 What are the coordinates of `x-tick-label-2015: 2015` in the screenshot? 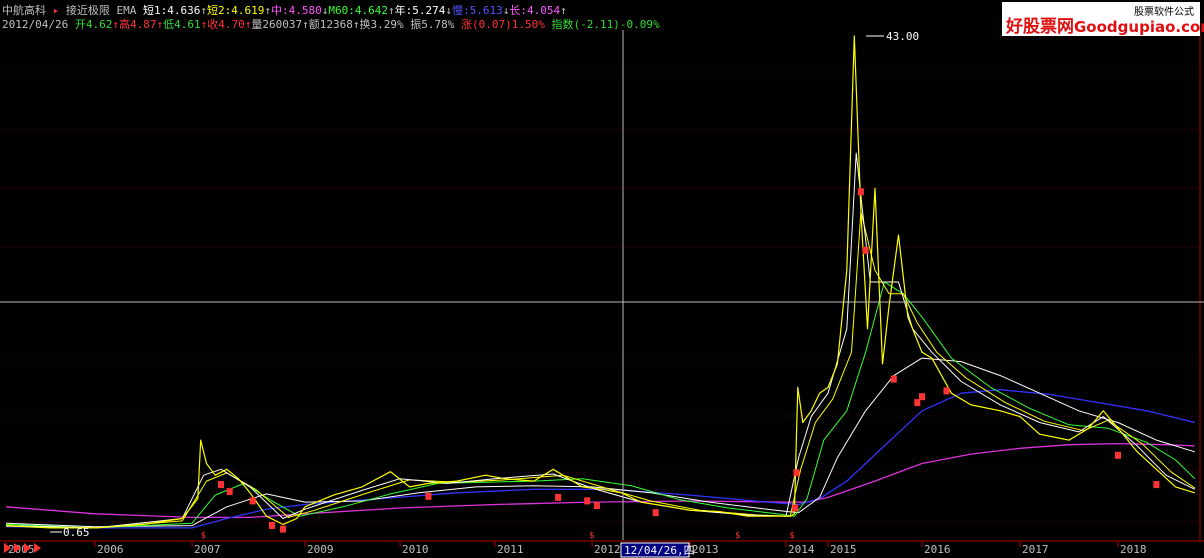 It's located at (843, 549).